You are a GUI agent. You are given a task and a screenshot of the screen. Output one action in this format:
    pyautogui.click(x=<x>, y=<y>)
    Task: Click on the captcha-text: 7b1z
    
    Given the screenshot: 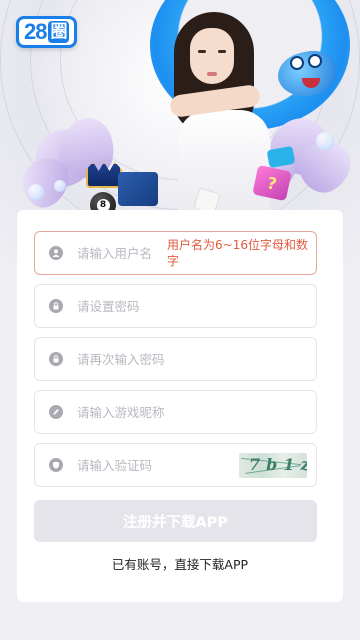 What is the action you would take?
    pyautogui.click(x=278, y=464)
    